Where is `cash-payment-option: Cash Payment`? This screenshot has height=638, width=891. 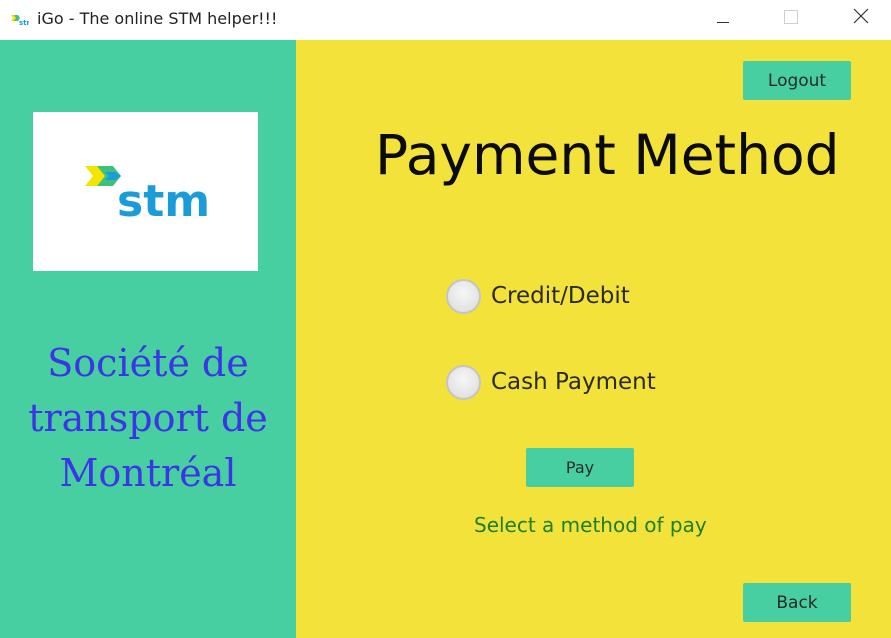
cash-payment-option: Cash Payment is located at coordinates (551, 382).